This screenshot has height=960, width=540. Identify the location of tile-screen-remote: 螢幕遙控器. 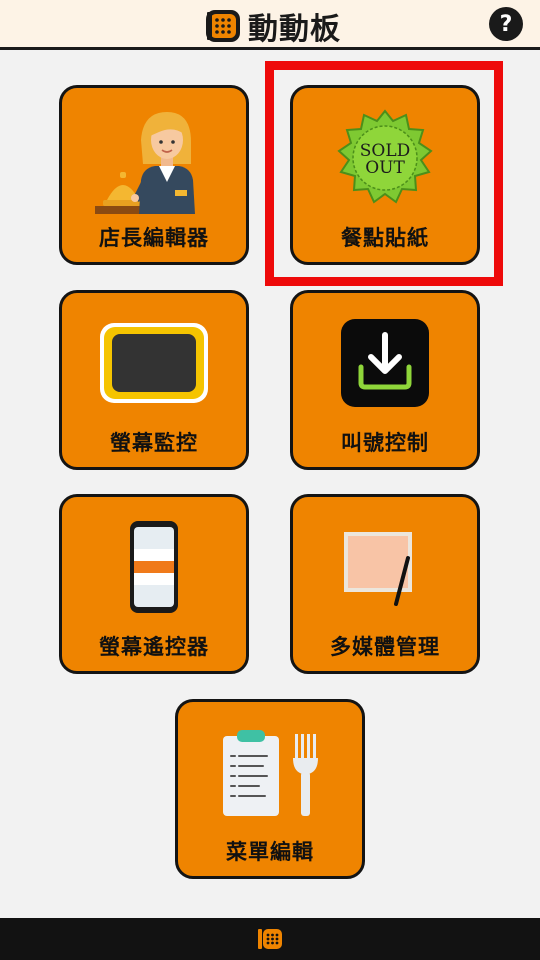
(154, 584).